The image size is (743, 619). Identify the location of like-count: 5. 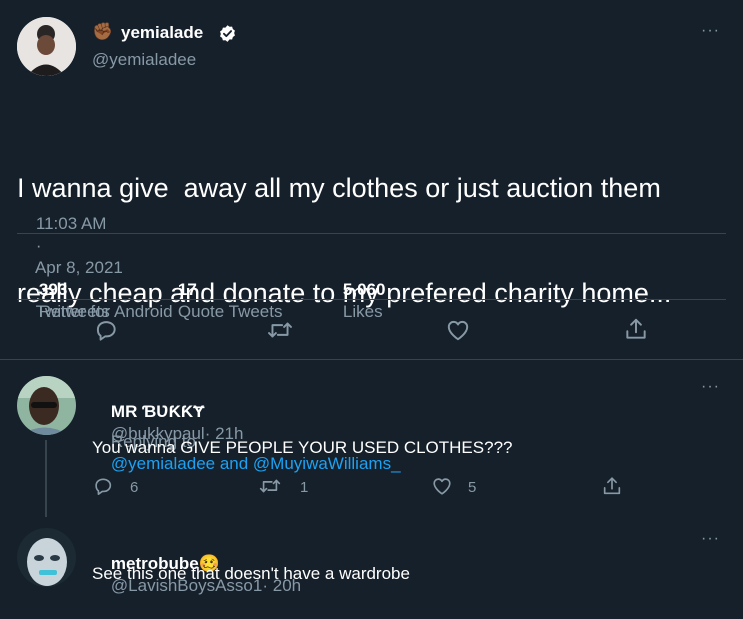
(472, 487).